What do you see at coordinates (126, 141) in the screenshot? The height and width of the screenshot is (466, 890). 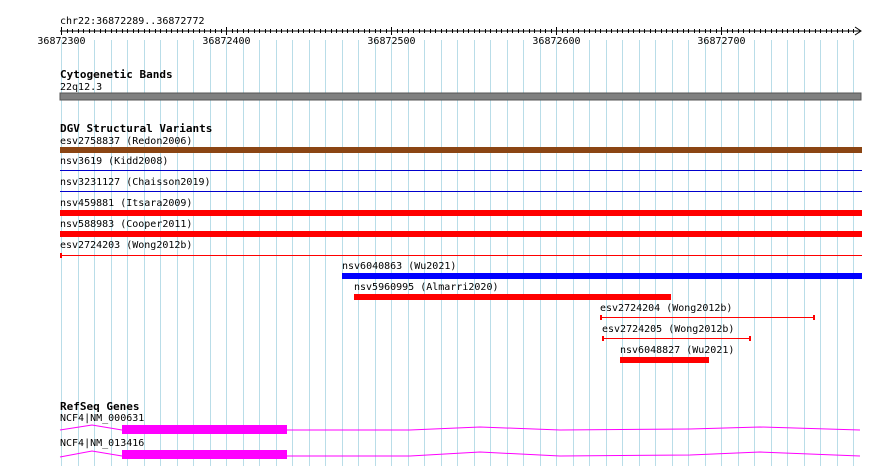 I see `variant-label: esv2758837 (Redon2006)` at bounding box center [126, 141].